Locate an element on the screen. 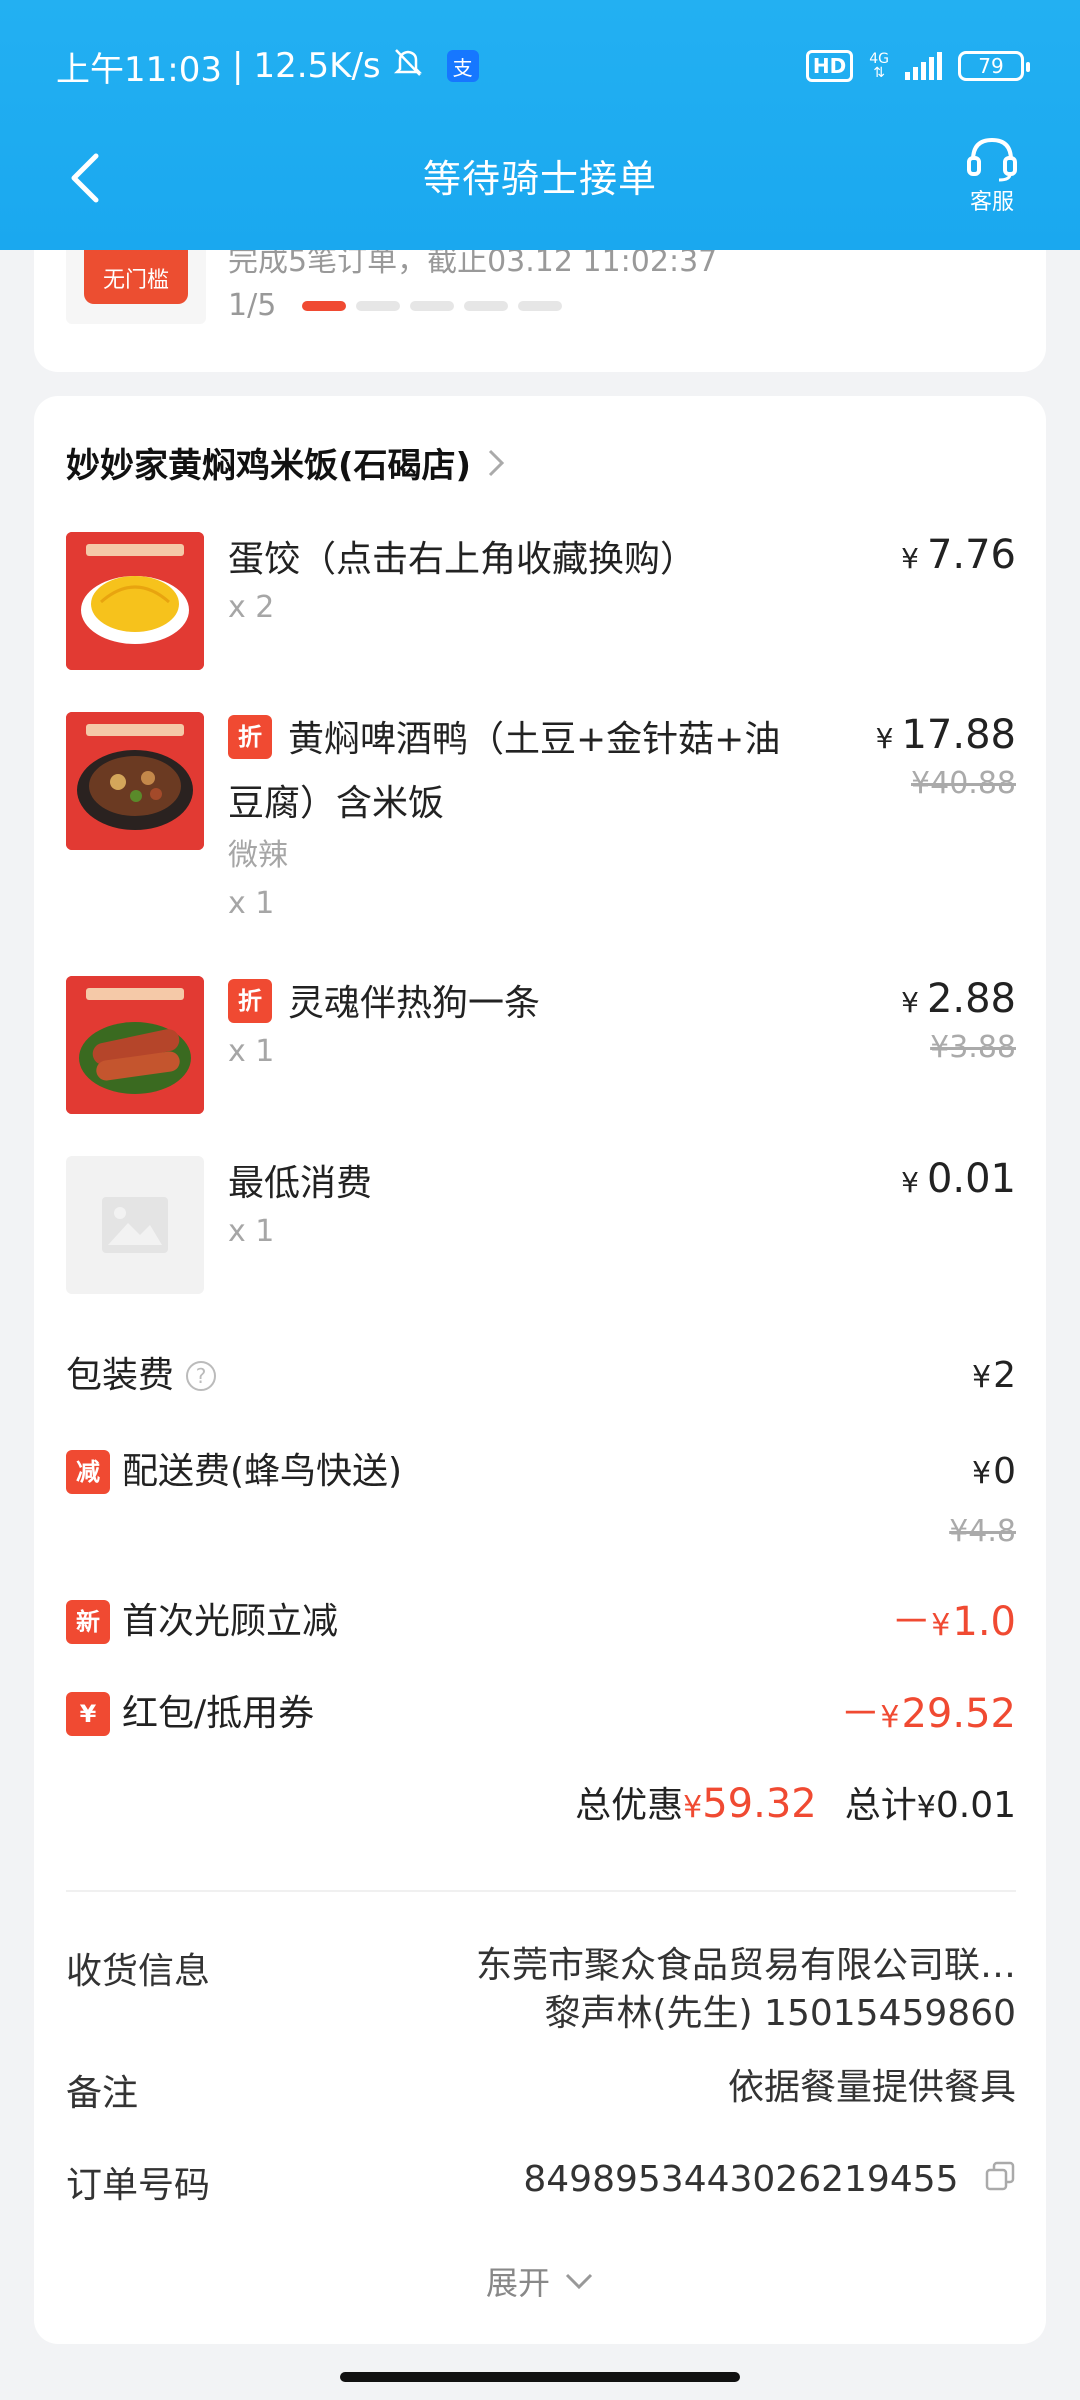  coupon-label: 红包/抵用券 is located at coordinates (218, 1713).